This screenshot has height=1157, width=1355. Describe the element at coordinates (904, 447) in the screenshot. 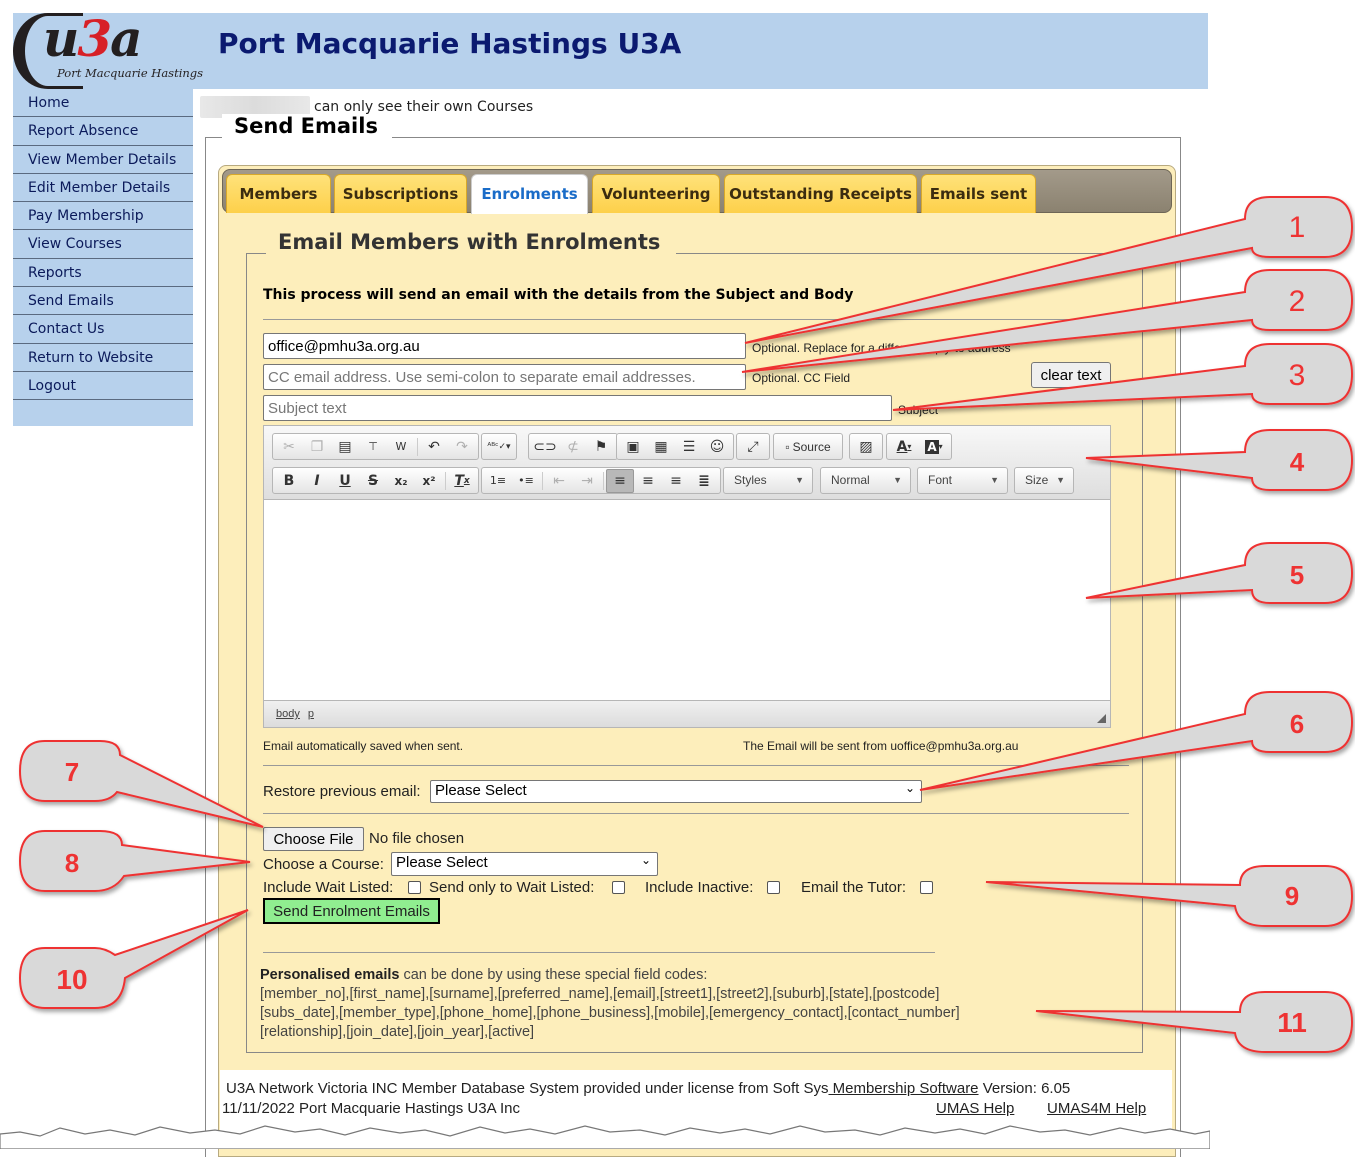

I see `text-color-icon: A ▾` at that location.